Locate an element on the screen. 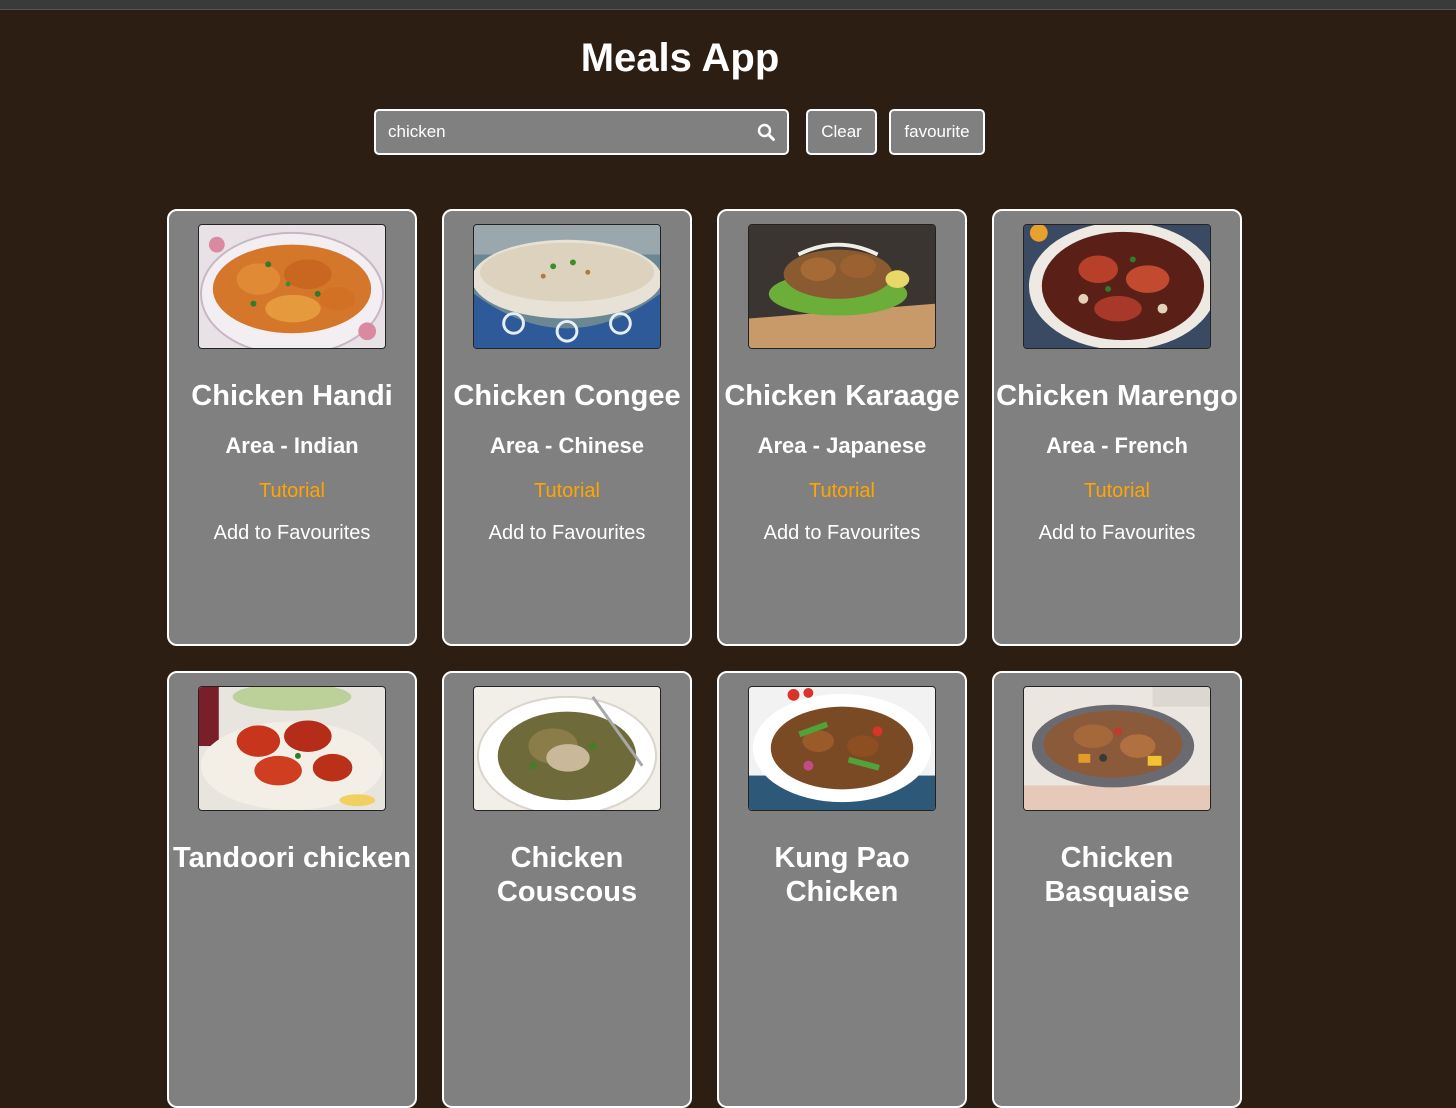 The height and width of the screenshot is (1108, 1456). meal-area: Area - French is located at coordinates (1117, 445).